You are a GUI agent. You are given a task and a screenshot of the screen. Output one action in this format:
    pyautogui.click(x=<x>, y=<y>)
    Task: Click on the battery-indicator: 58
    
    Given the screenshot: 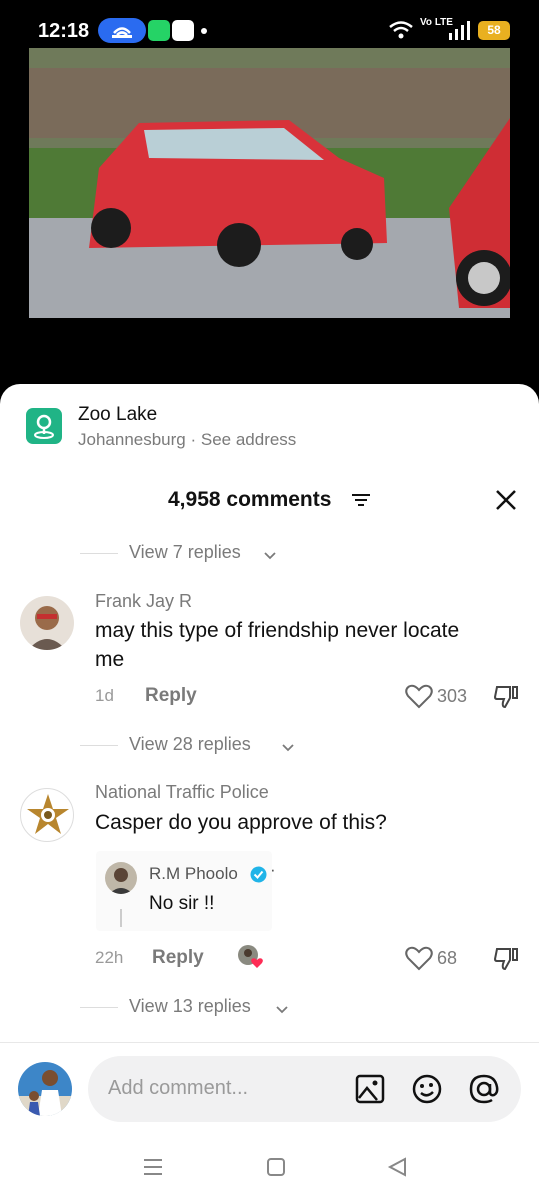 What is the action you would take?
    pyautogui.click(x=494, y=30)
    